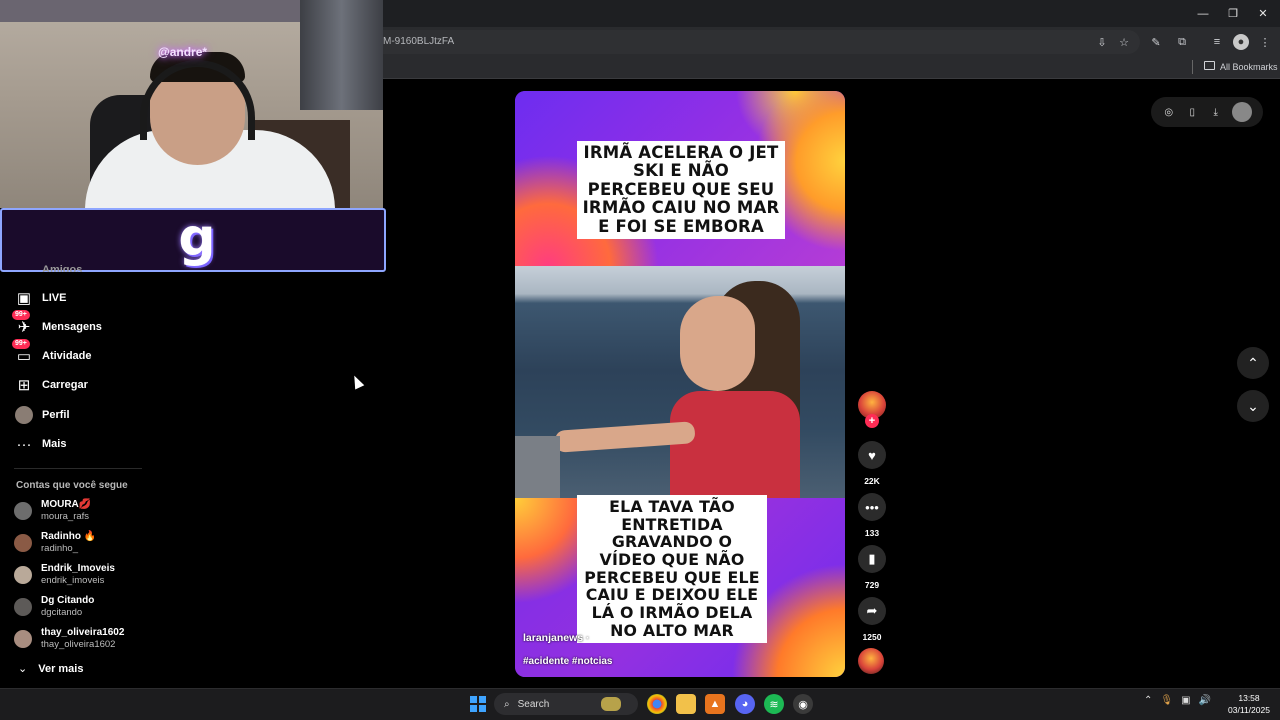 The height and width of the screenshot is (720, 1280). I want to click on sidebar-item-upload: ⊞ Carregar, so click(51, 385).